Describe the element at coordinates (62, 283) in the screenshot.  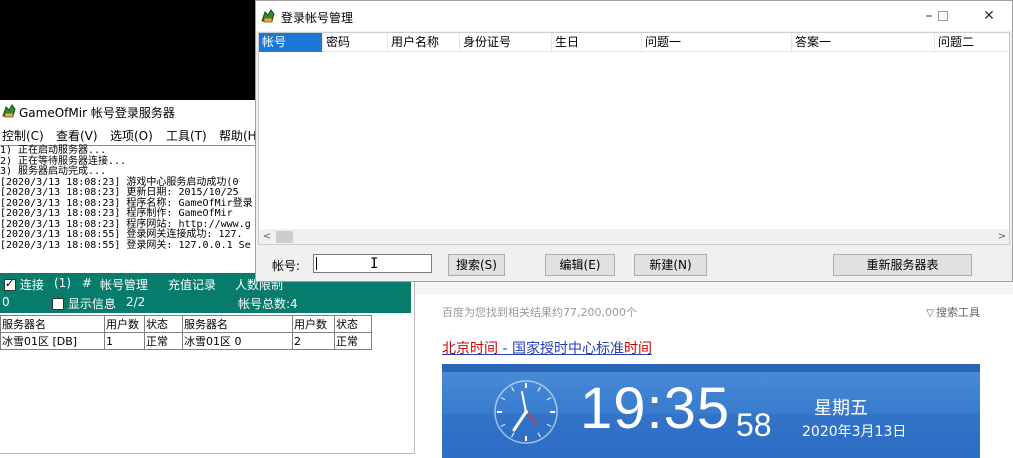
I see `connect-count: (1)` at that location.